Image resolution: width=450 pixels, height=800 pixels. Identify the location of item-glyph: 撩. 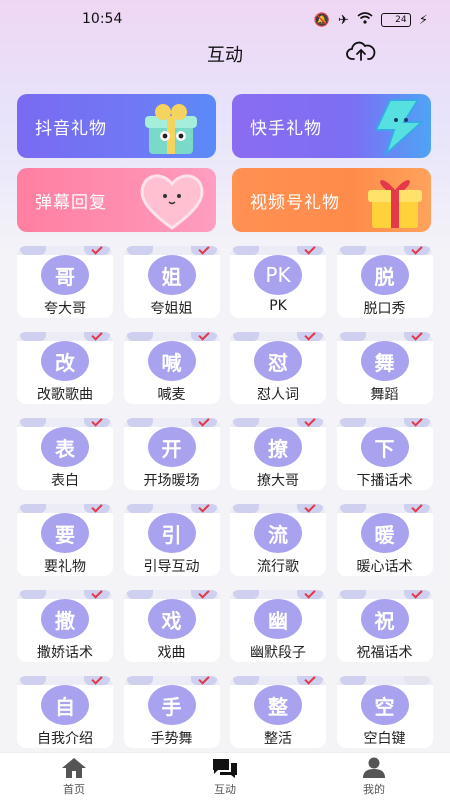
(278, 447).